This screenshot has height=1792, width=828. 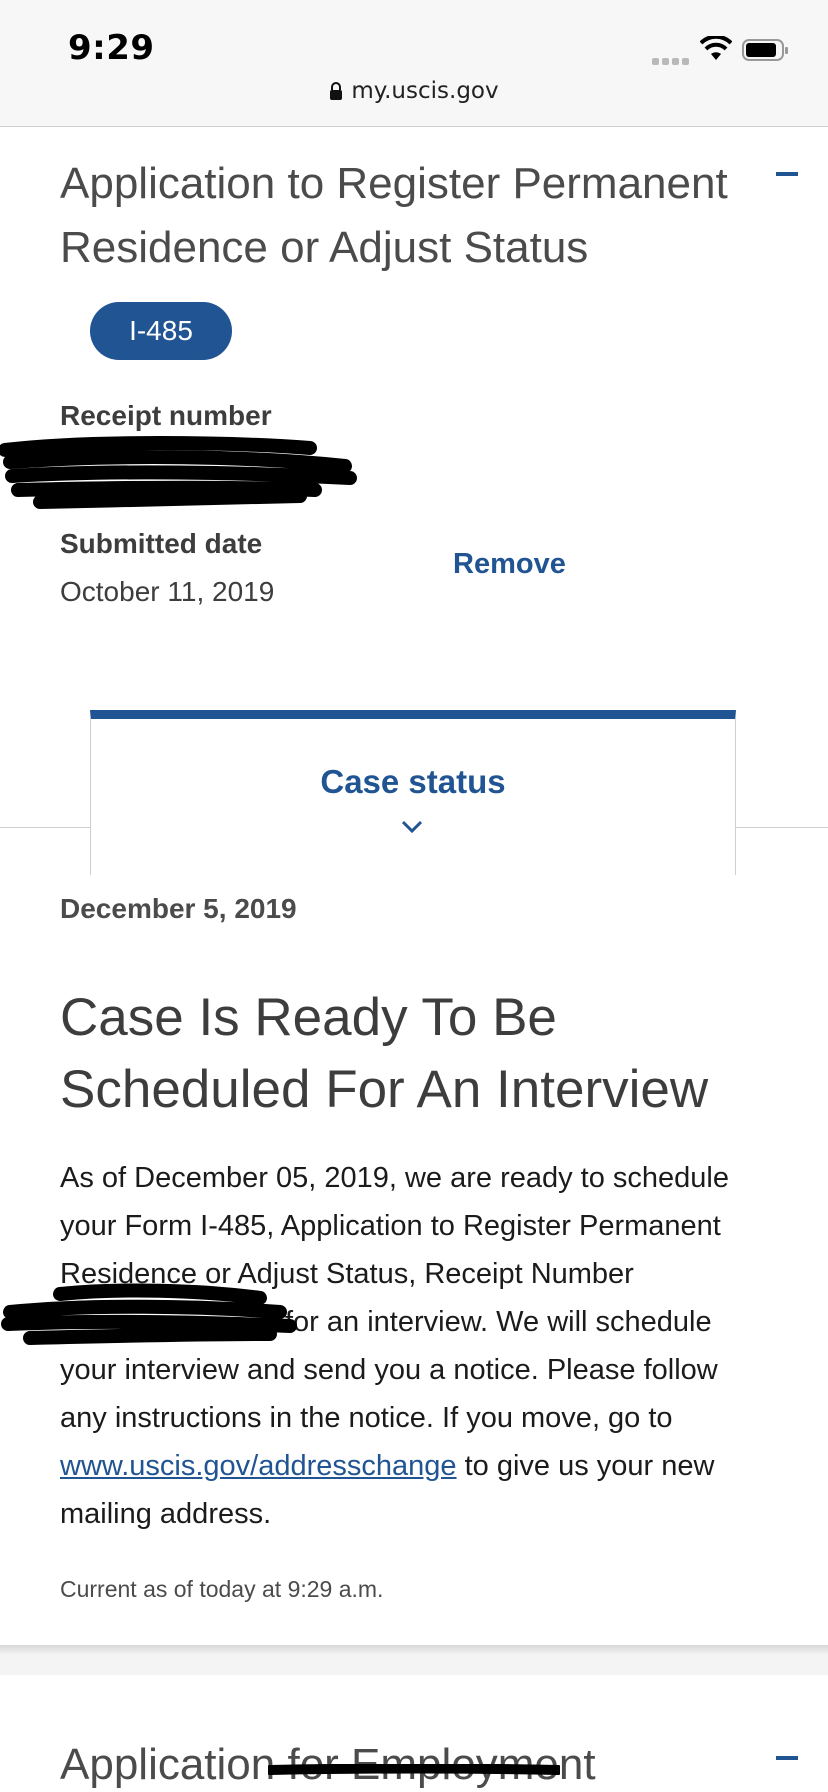 I want to click on status-date: December 5, 2019, so click(x=178, y=908).